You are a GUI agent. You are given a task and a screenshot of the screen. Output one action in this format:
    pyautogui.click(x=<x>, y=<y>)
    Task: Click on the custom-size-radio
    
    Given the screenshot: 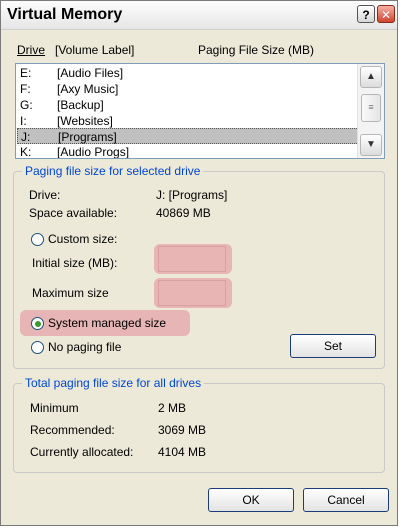 What is the action you would take?
    pyautogui.click(x=37, y=239)
    